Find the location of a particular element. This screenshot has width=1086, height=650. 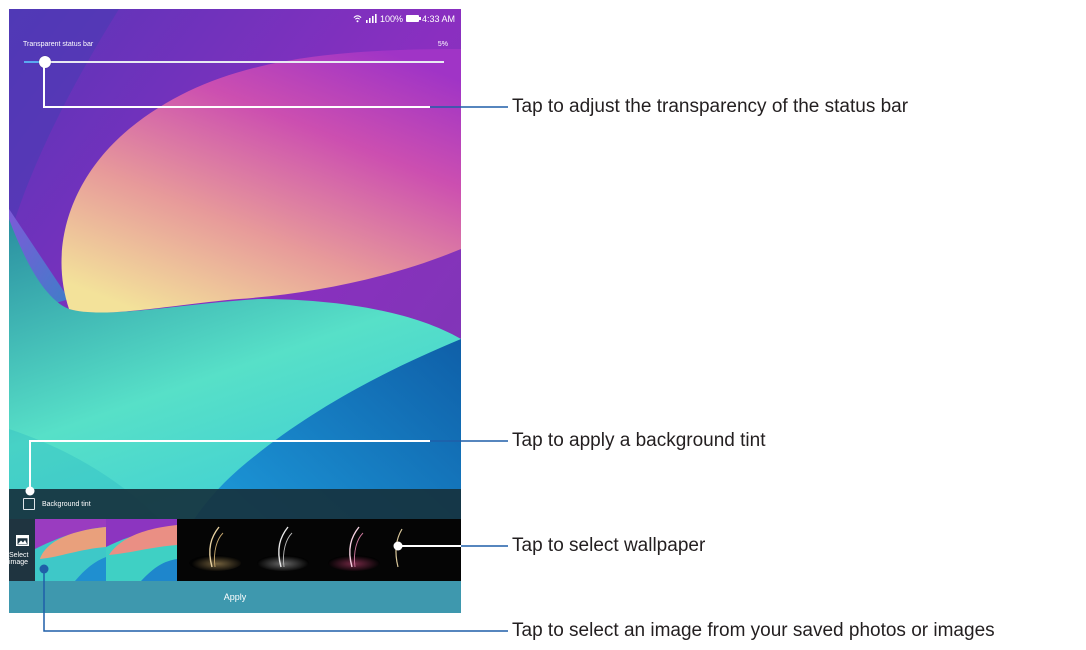

callout-line-transparency-inner is located at coordinates (236, 85).